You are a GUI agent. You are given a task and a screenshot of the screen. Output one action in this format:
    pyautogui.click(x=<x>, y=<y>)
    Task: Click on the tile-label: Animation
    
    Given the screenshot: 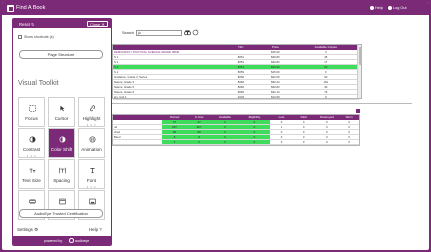 What is the action you would take?
    pyautogui.click(x=91, y=149)
    